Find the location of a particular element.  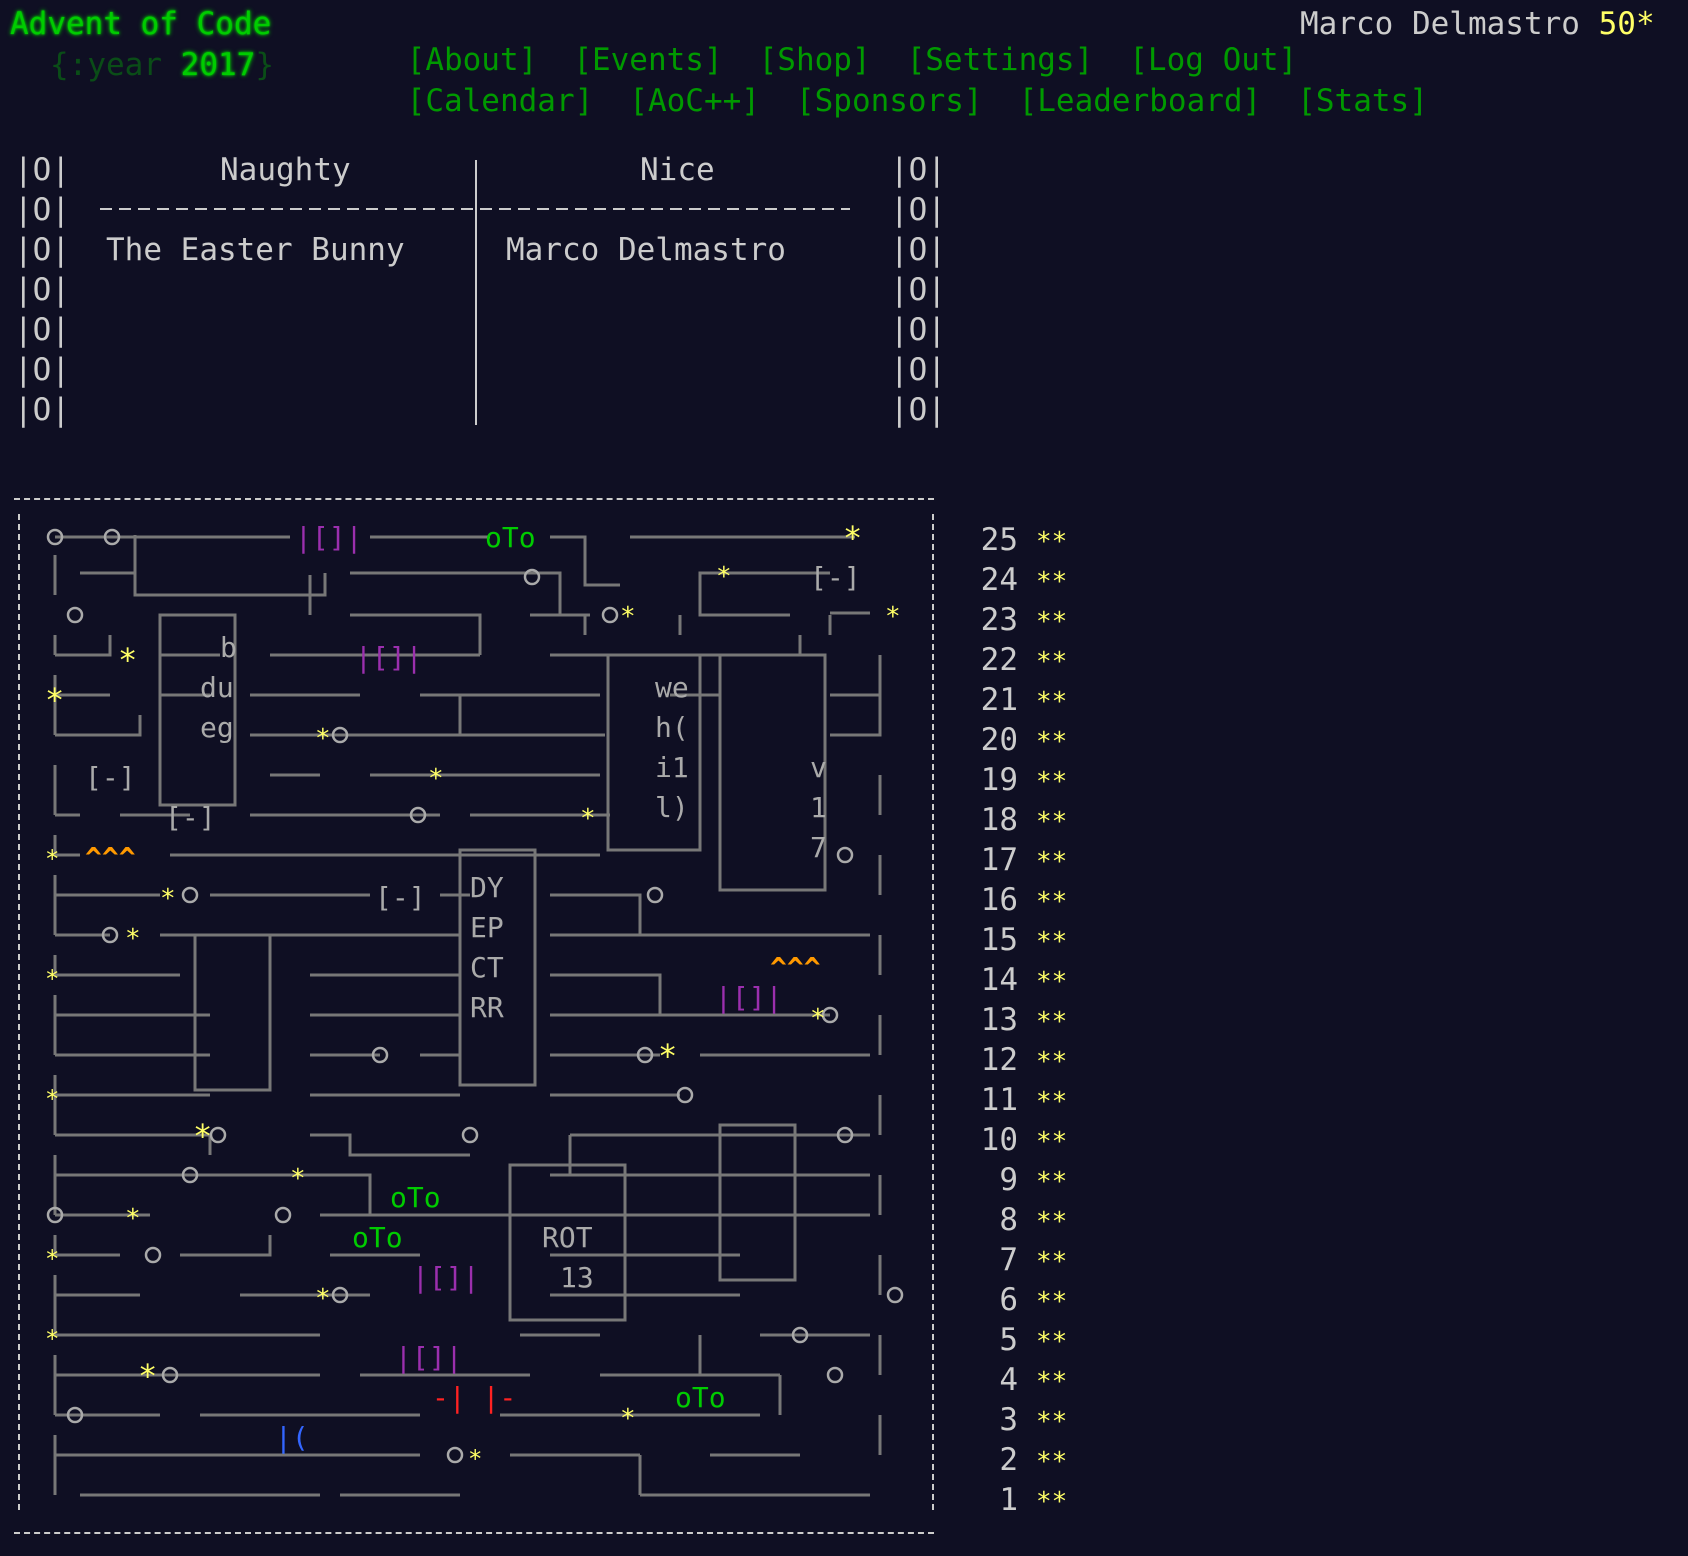

calendar-day-8: 8 ** is located at coordinates (1013, 1220).